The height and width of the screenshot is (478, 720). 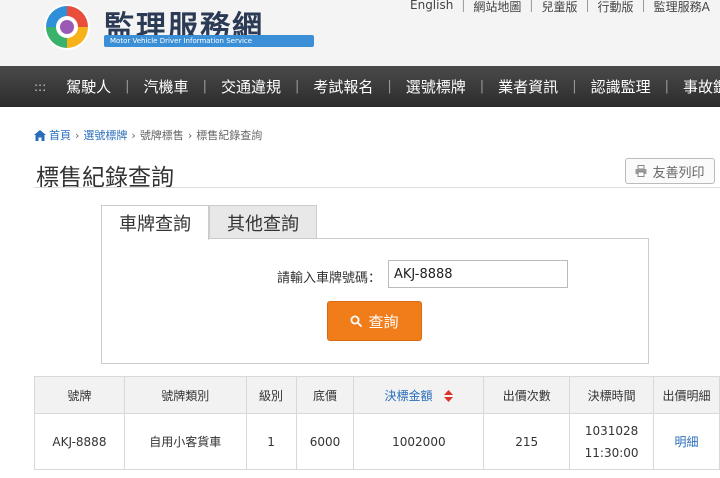 I want to click on table-header-row: 號牌 號牌類別 級別 底價 決標金額 出價次數 決標時間 出價明細, so click(x=377, y=395).